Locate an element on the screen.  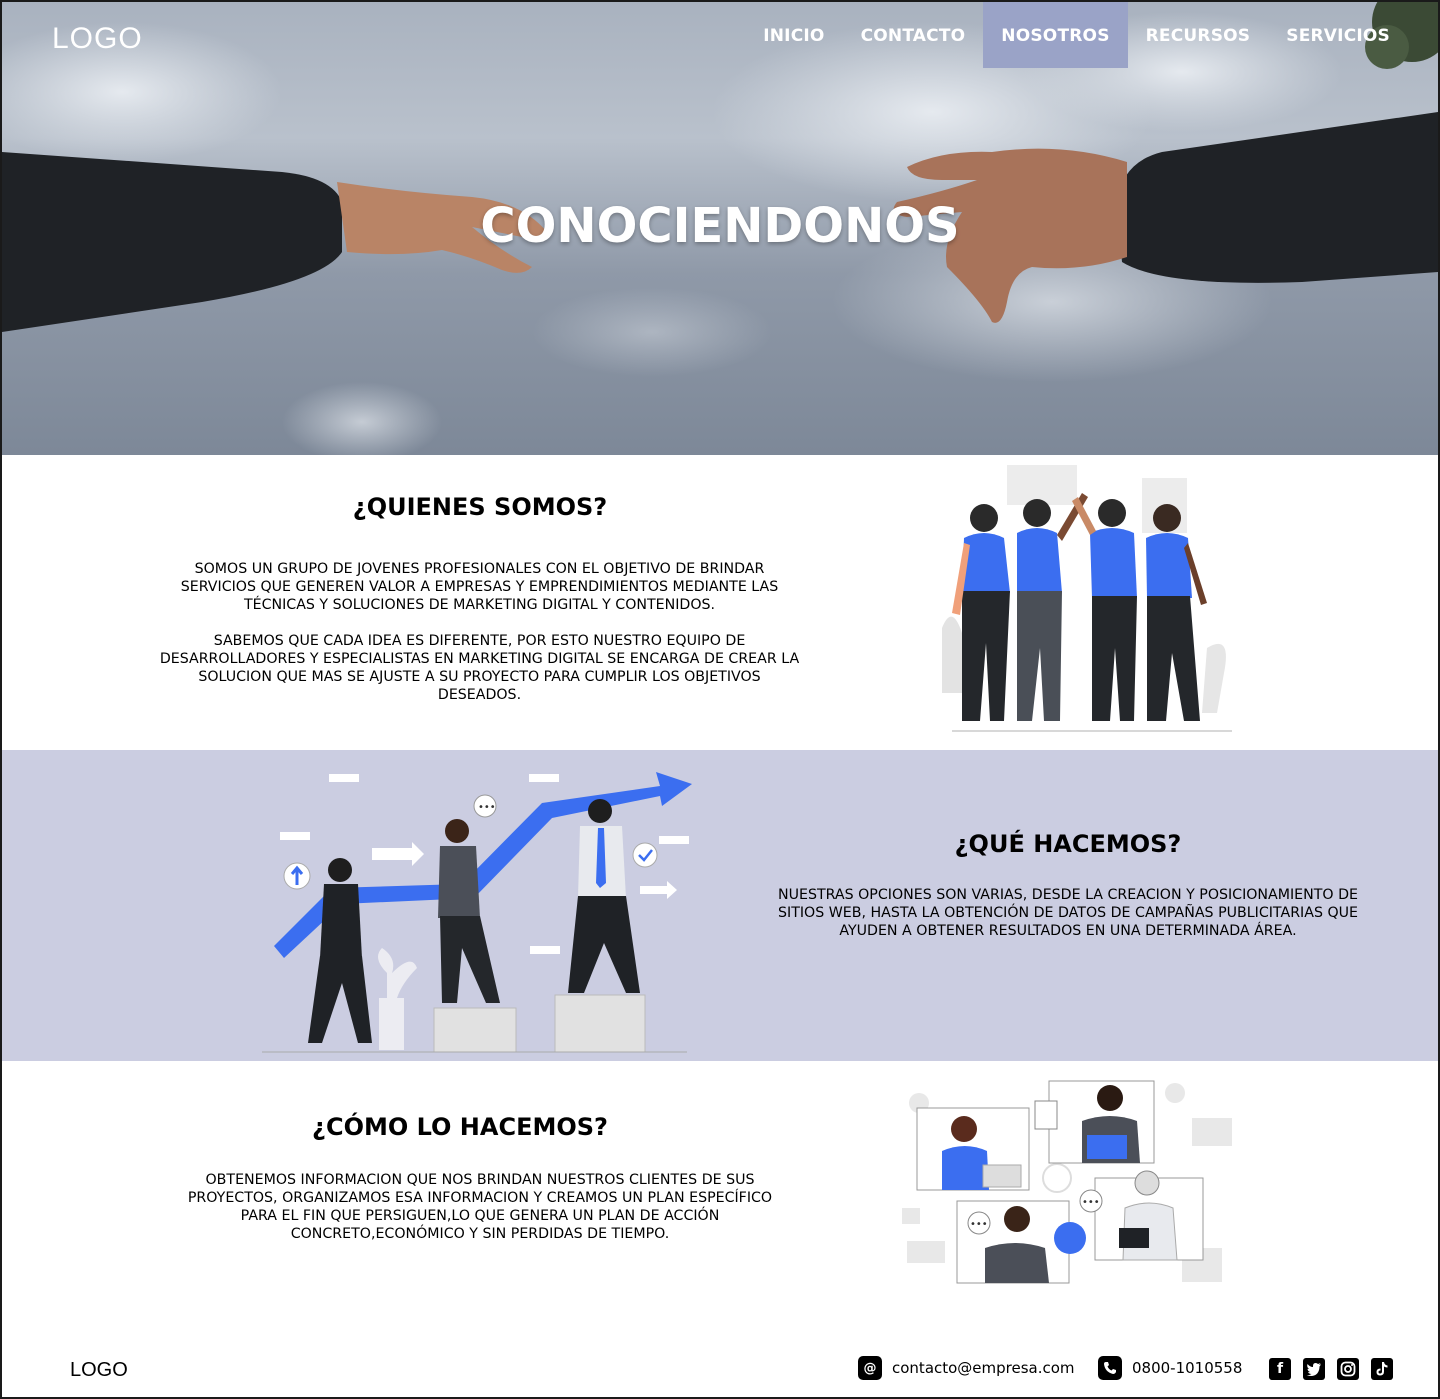
nav-recursos: RECURSOS is located at coordinates (1198, 35).